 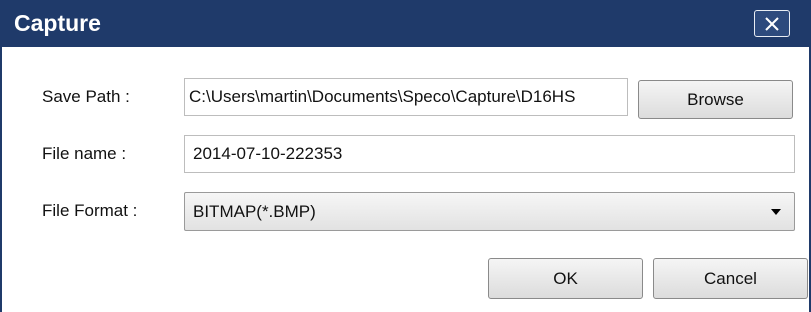 What do you see at coordinates (84, 153) in the screenshot?
I see `file-name-label: File name :` at bounding box center [84, 153].